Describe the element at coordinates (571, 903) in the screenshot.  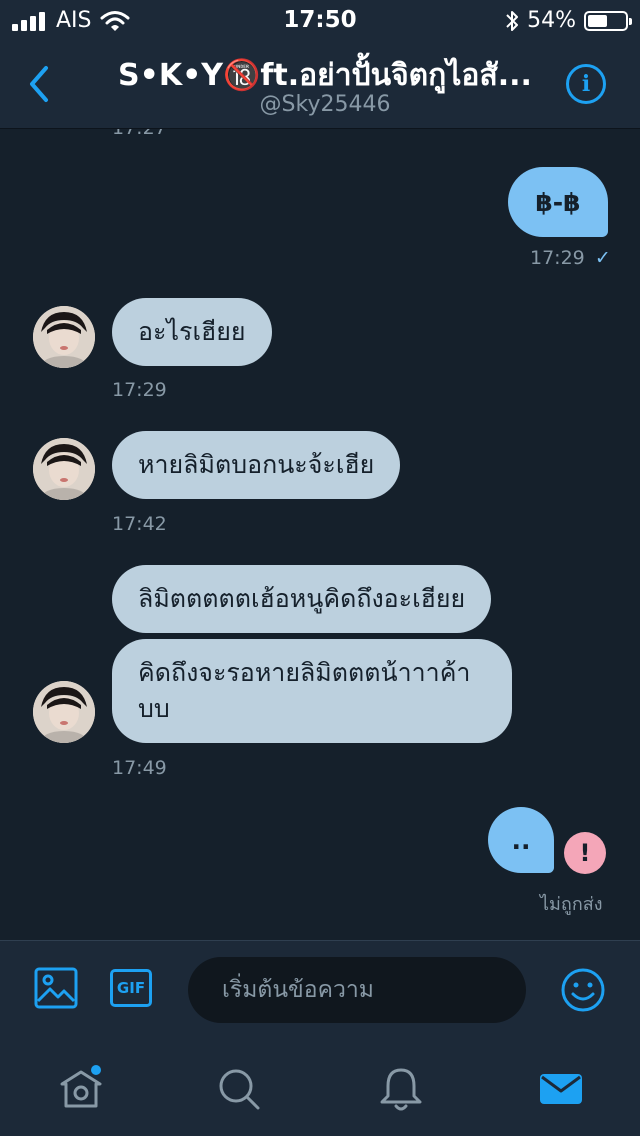
I see `send-failed-label: ไม่ถูกส่ง` at that location.